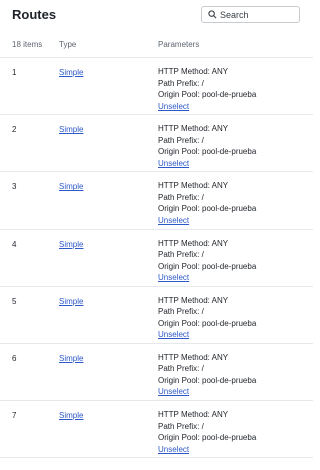 The height and width of the screenshot is (470, 320). Describe the element at coordinates (14, 416) in the screenshot. I see `row-index: 7` at that location.